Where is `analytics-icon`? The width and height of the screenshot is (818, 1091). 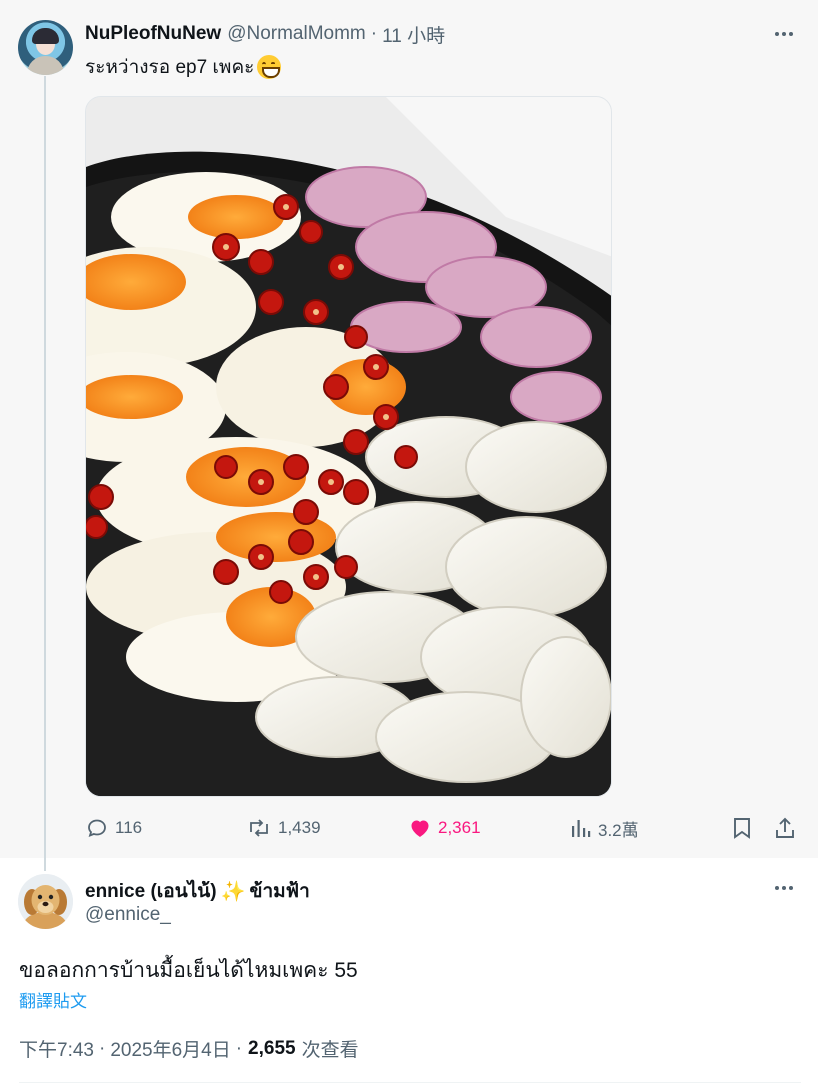
analytics-icon is located at coordinates (581, 828).